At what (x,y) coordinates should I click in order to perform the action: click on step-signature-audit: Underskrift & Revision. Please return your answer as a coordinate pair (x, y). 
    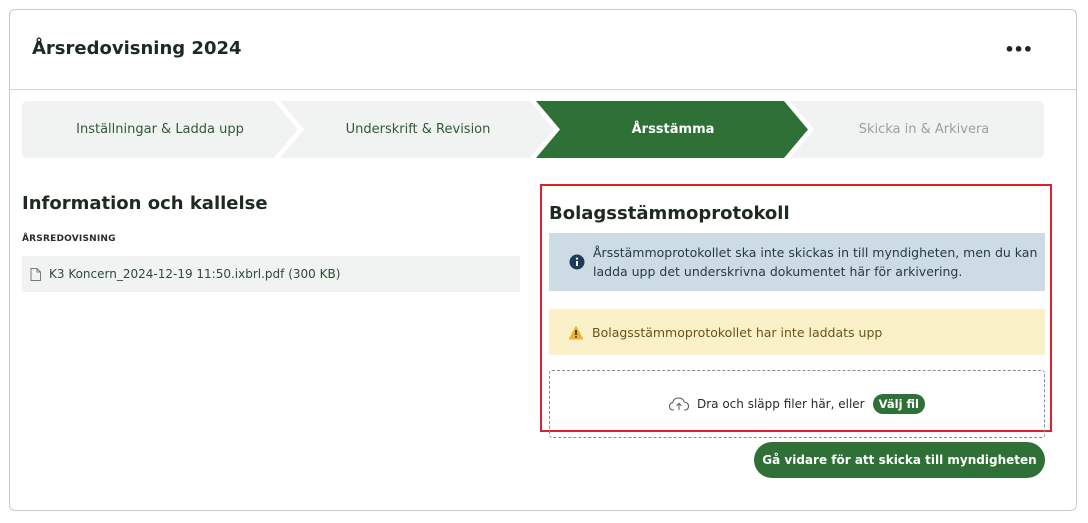
    Looking at the image, I should click on (418, 129).